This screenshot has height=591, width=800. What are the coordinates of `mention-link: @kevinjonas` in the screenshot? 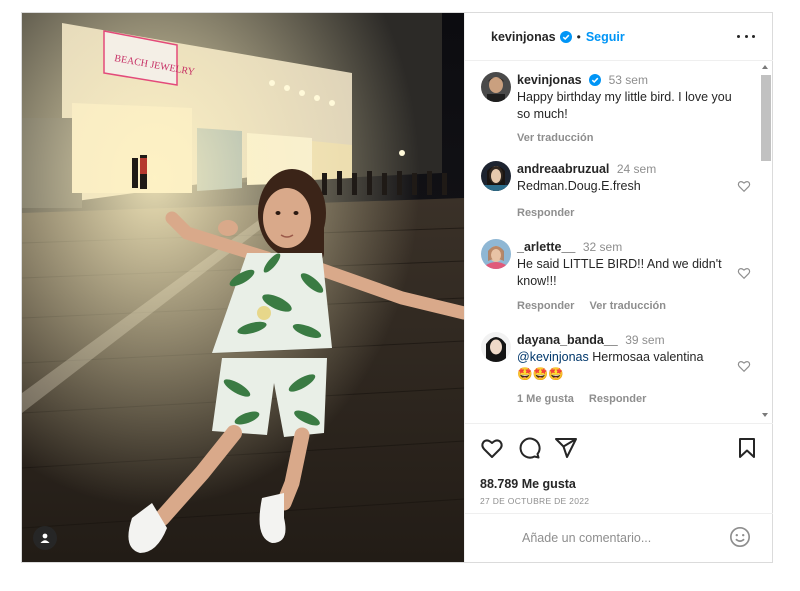 It's located at (553, 357).